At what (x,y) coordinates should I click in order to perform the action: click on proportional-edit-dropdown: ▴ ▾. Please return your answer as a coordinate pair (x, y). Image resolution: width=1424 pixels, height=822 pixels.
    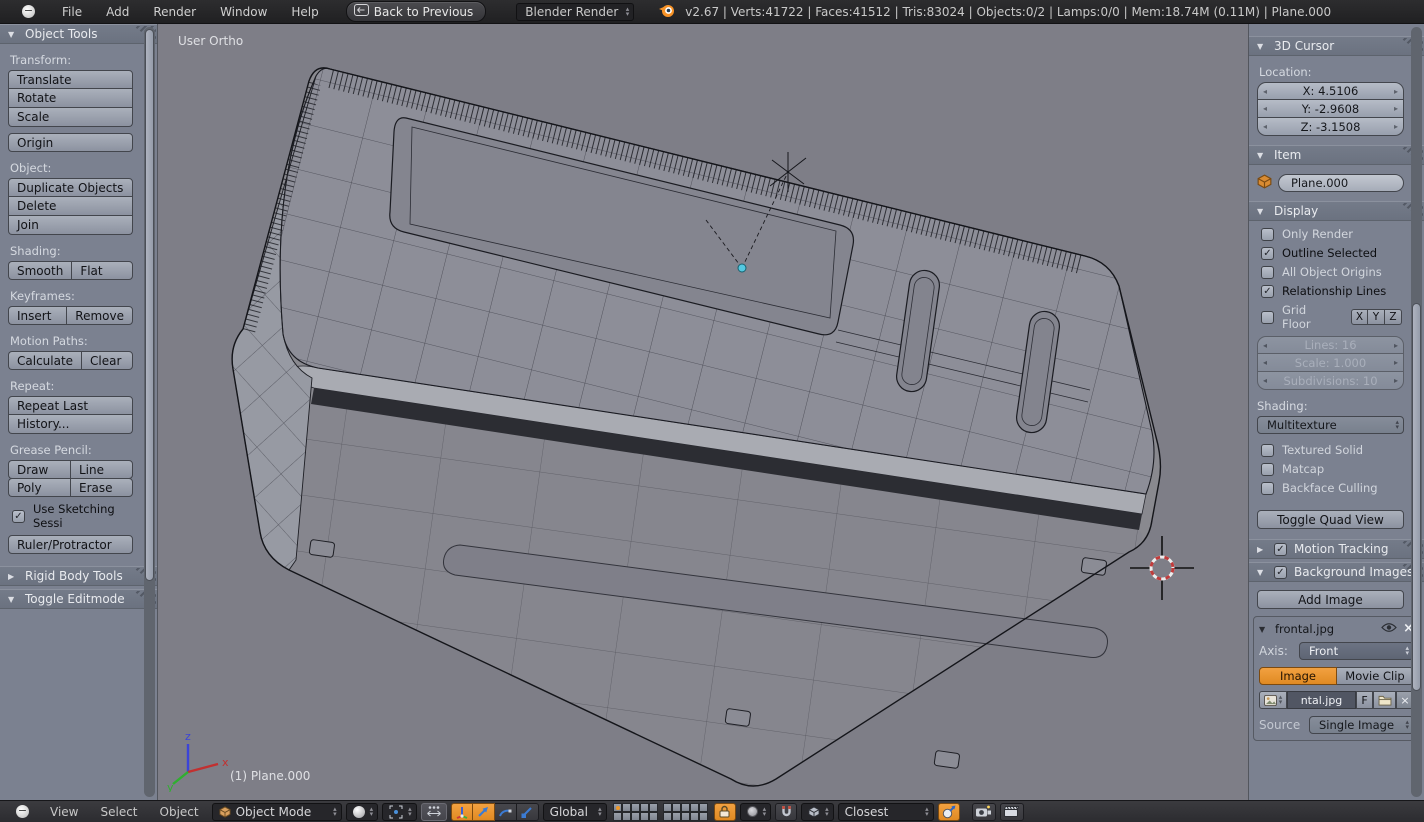
    Looking at the image, I should click on (755, 811).